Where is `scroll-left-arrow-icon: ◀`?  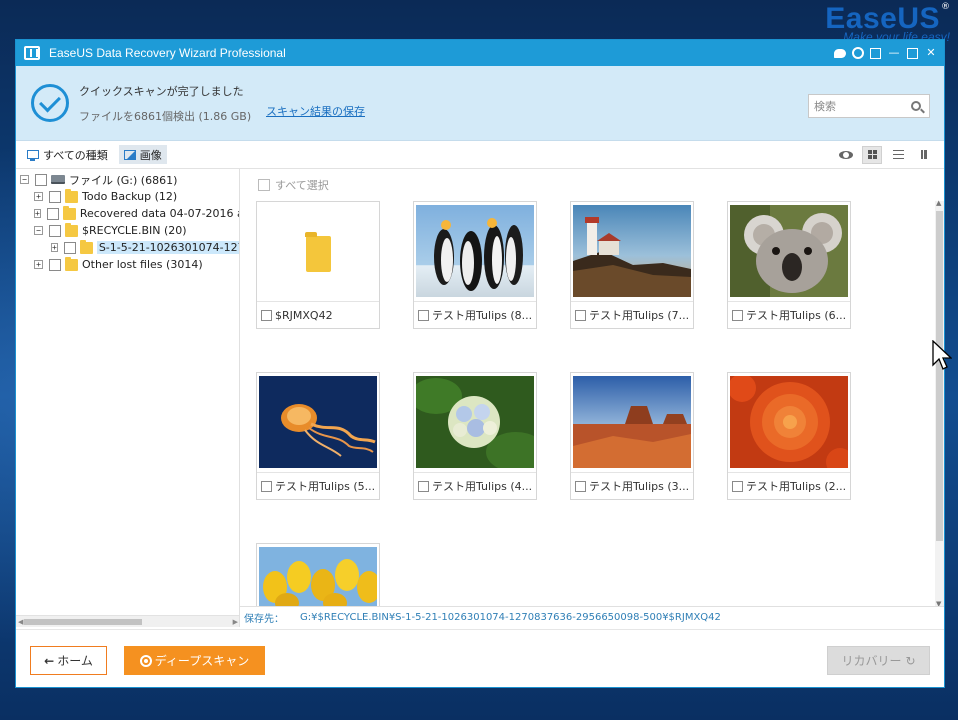 scroll-left-arrow-icon: ◀ is located at coordinates (20, 622).